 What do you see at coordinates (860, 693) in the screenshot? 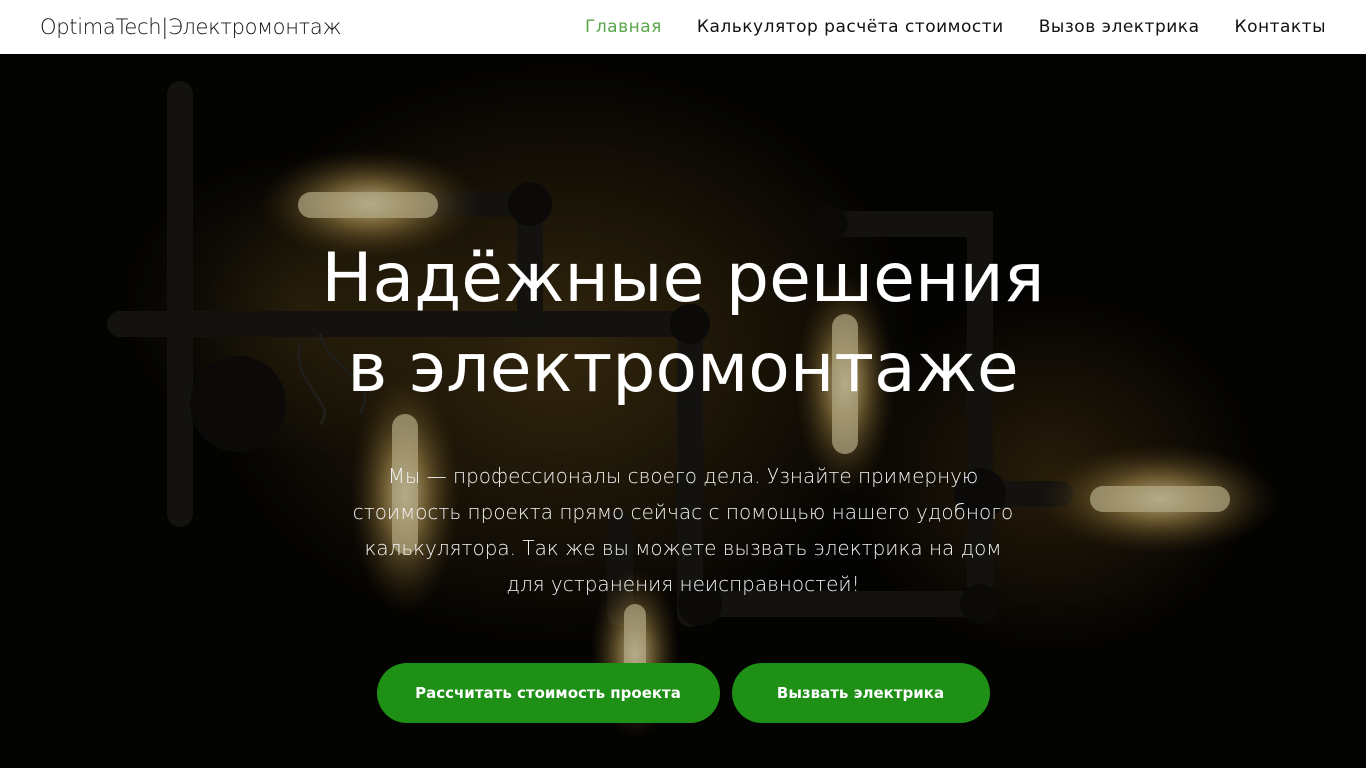
I see `call-electrician-button: Вызвать электрика` at bounding box center [860, 693].